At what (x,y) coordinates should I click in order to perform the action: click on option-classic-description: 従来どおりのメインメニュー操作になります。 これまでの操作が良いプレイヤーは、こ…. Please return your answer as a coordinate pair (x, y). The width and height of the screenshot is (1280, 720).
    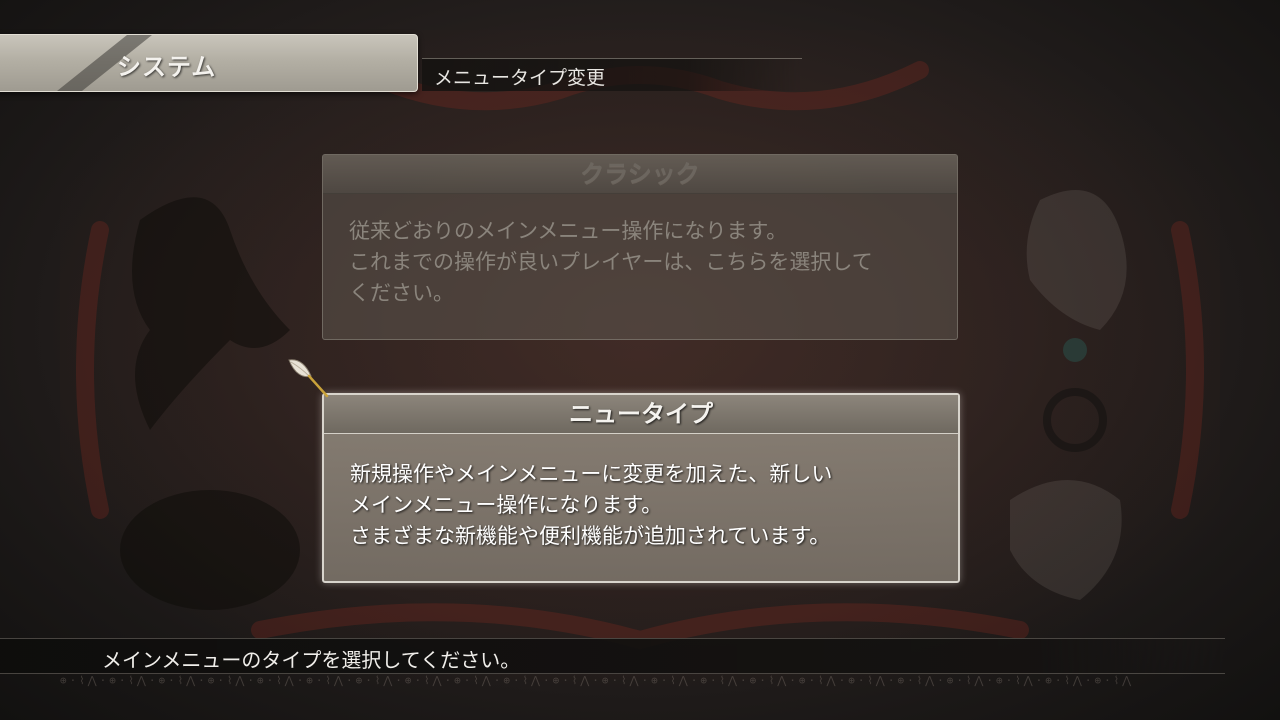
    Looking at the image, I should click on (611, 262).